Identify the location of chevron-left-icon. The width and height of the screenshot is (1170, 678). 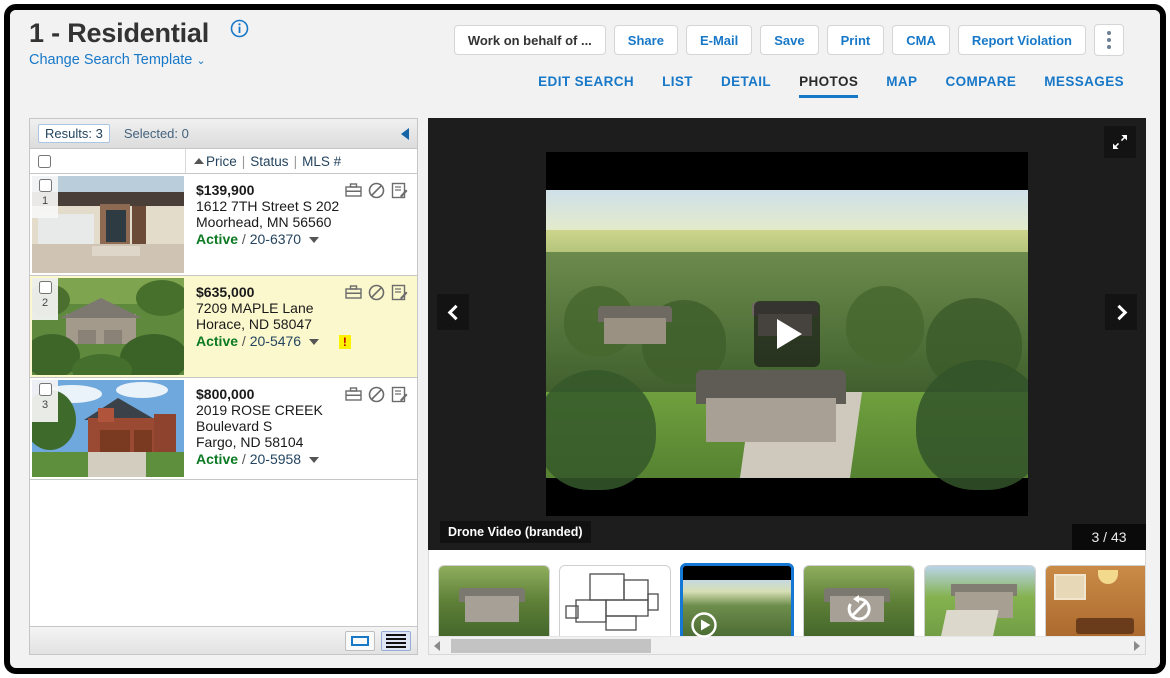
(453, 312).